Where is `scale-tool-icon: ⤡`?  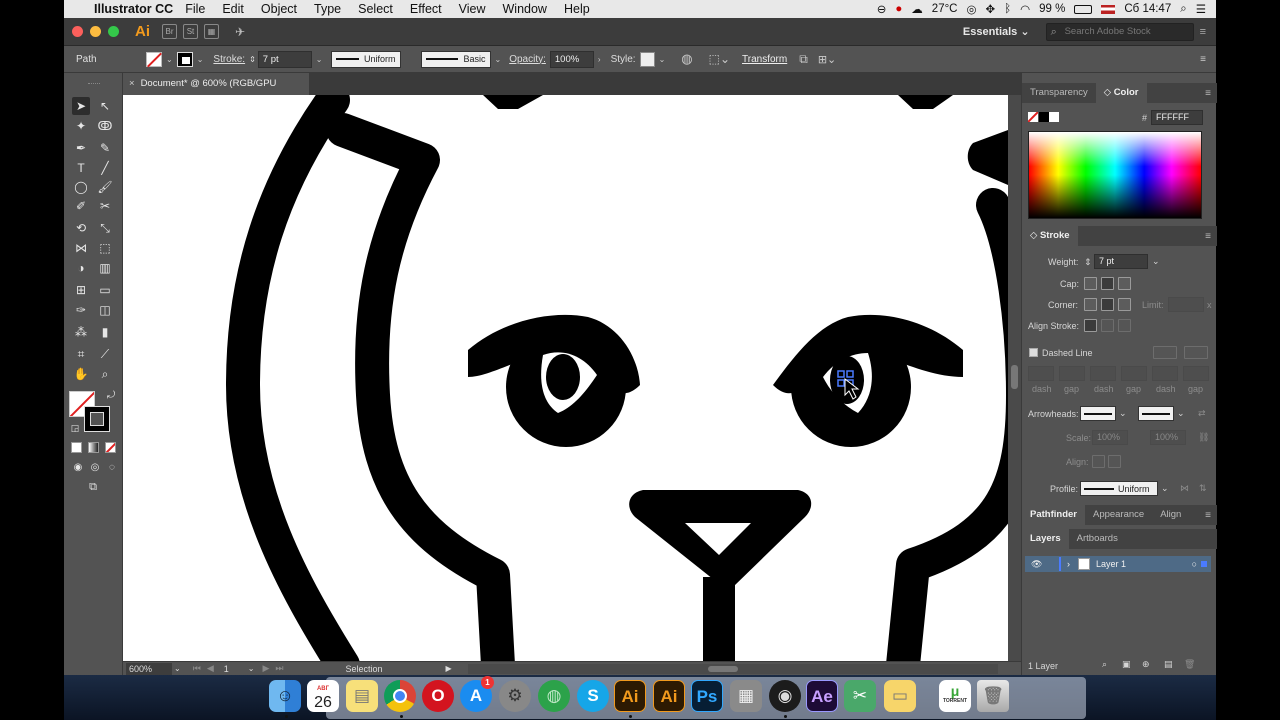 scale-tool-icon: ⤡ is located at coordinates (105, 228).